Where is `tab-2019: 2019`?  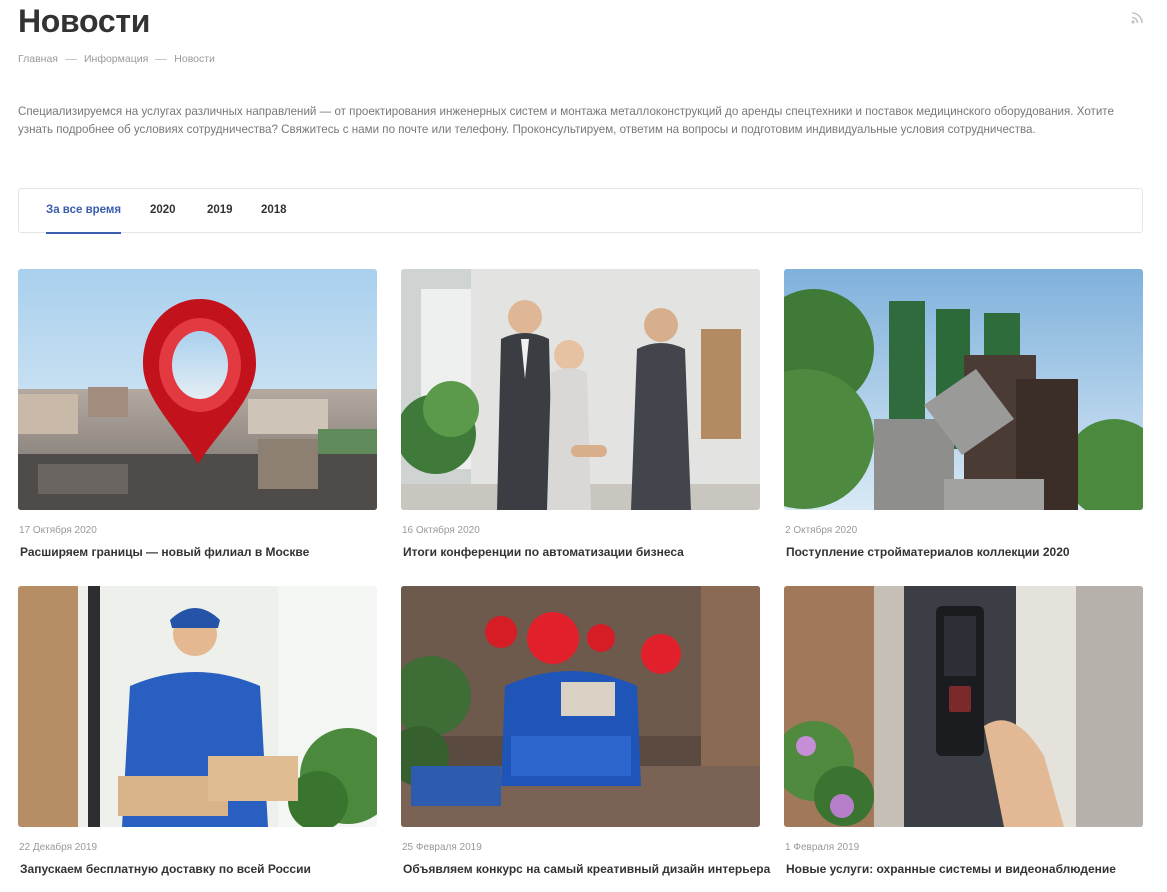 tab-2019: 2019 is located at coordinates (220, 211).